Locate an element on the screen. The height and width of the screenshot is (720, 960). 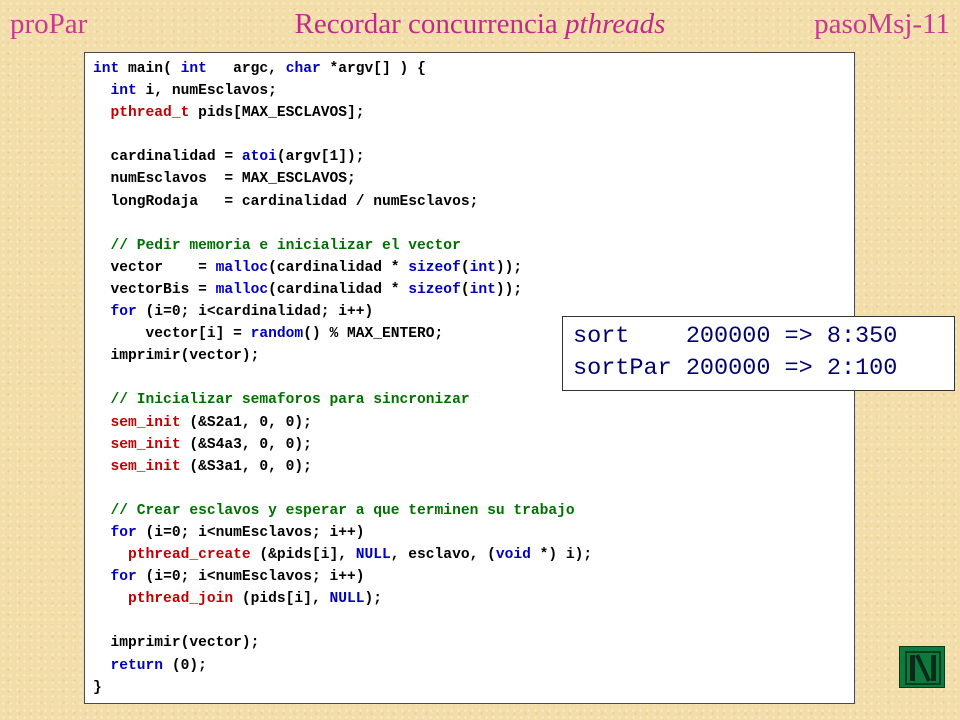
code-line: pthread_t pids[MAX_ESCLAVOS]; is located at coordinates (237, 113).